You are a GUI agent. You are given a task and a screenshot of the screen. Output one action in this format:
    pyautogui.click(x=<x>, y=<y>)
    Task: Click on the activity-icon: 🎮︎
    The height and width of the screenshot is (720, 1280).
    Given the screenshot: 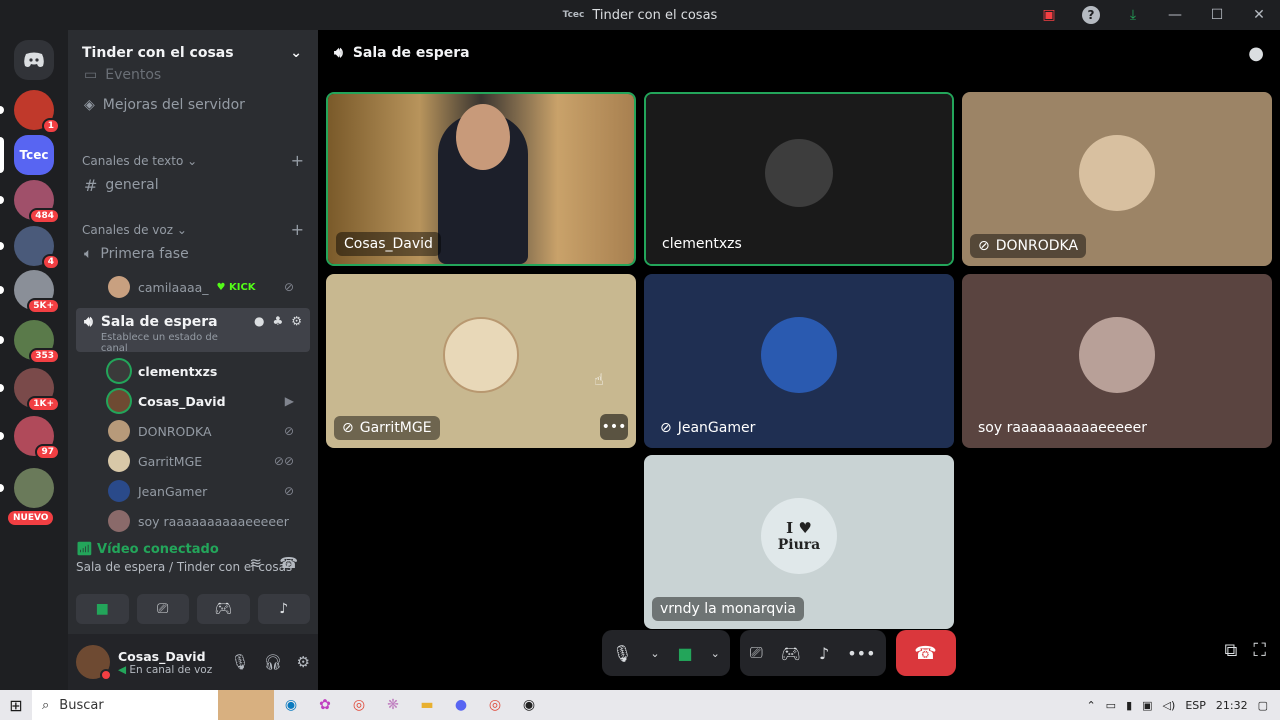 What is the action you would take?
    pyautogui.click(x=791, y=653)
    